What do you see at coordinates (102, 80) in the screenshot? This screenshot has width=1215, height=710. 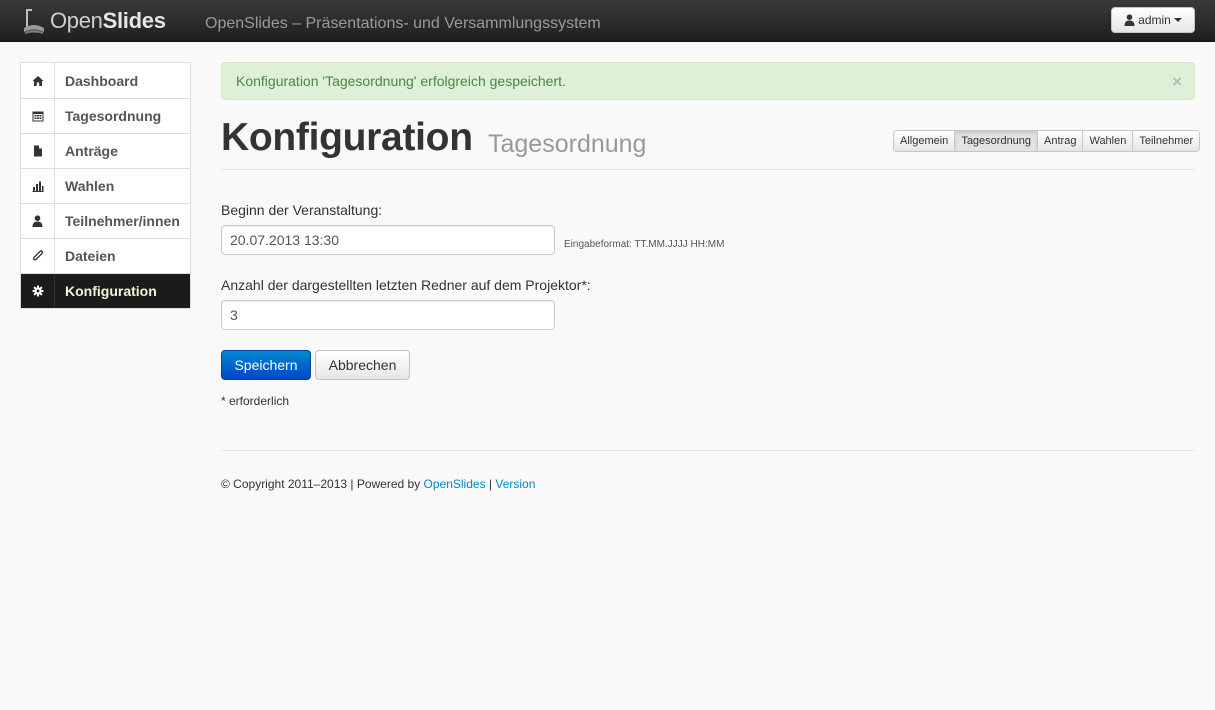 I see `sidebar-item-label: Dashboard` at bounding box center [102, 80].